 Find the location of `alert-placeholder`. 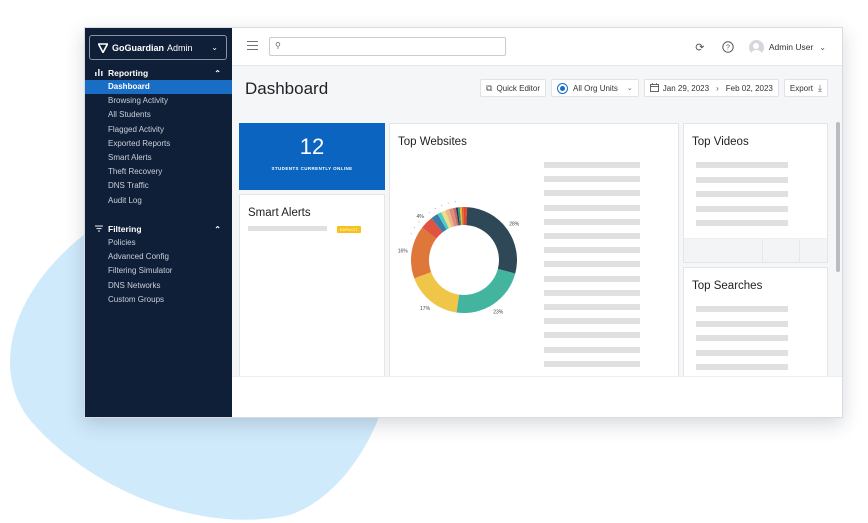

alert-placeholder is located at coordinates (287, 228).